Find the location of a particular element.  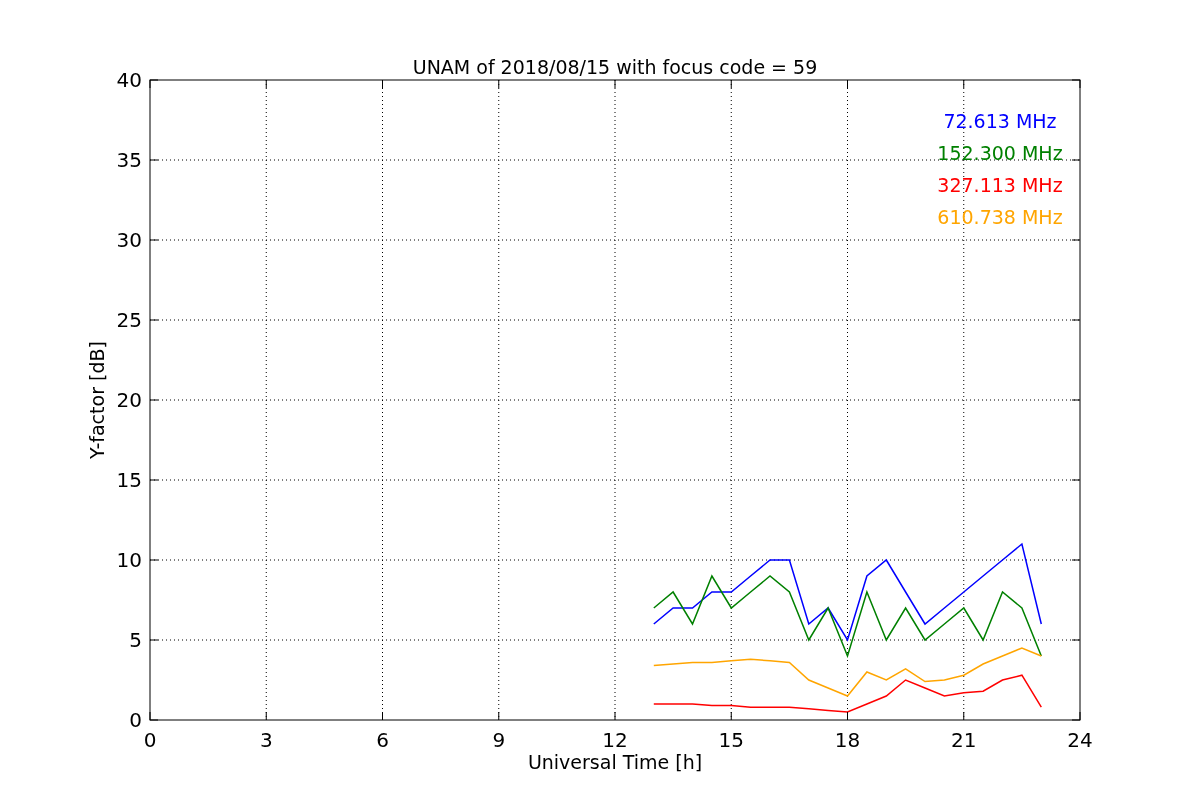

legend-label: 152.300 MHz is located at coordinates (1000, 153).